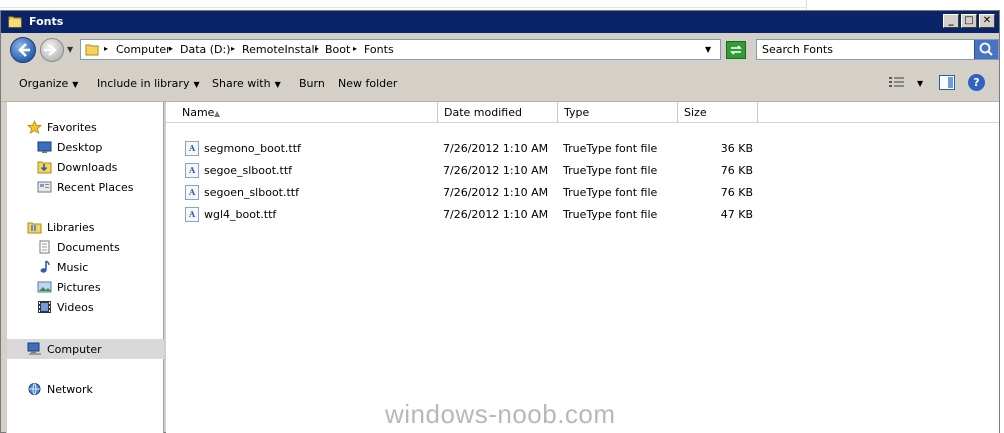  Describe the element at coordinates (877, 49) in the screenshot. I see `search-input: Search Fonts` at that location.